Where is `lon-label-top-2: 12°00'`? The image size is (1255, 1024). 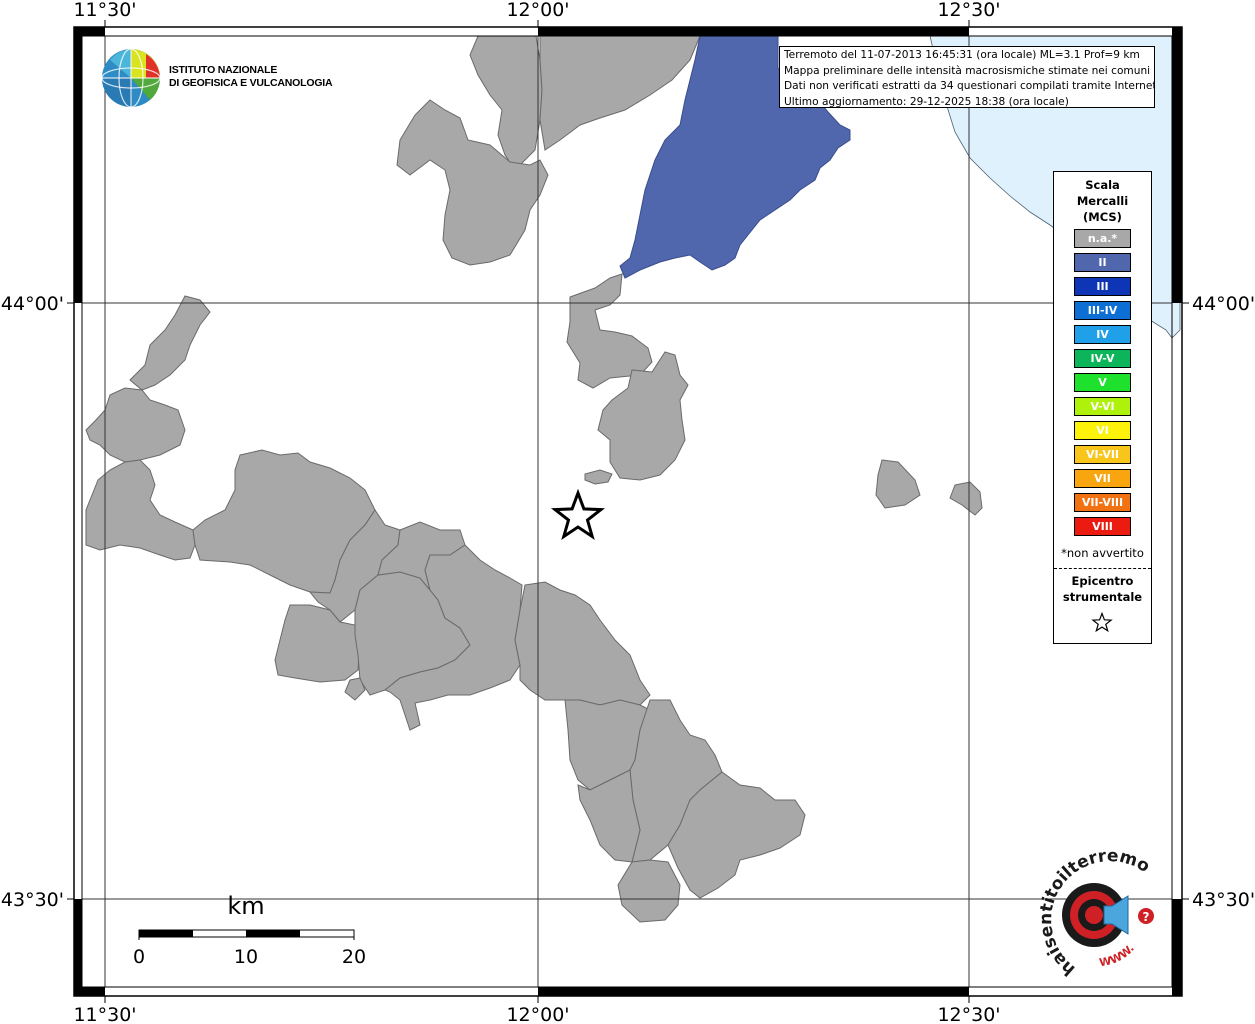 lon-label-top-2: 12°00' is located at coordinates (537, 10).